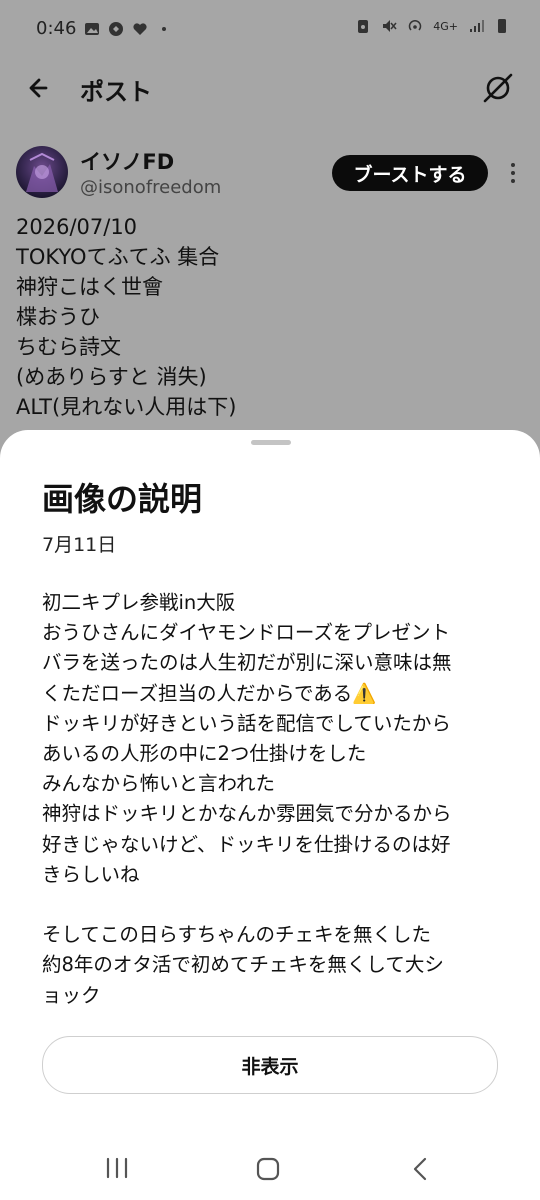 The image size is (540, 1200). Describe the element at coordinates (247, 814) in the screenshot. I see `description-line: 神狩はドッキリとかなんか雰囲気で分かるから` at that location.